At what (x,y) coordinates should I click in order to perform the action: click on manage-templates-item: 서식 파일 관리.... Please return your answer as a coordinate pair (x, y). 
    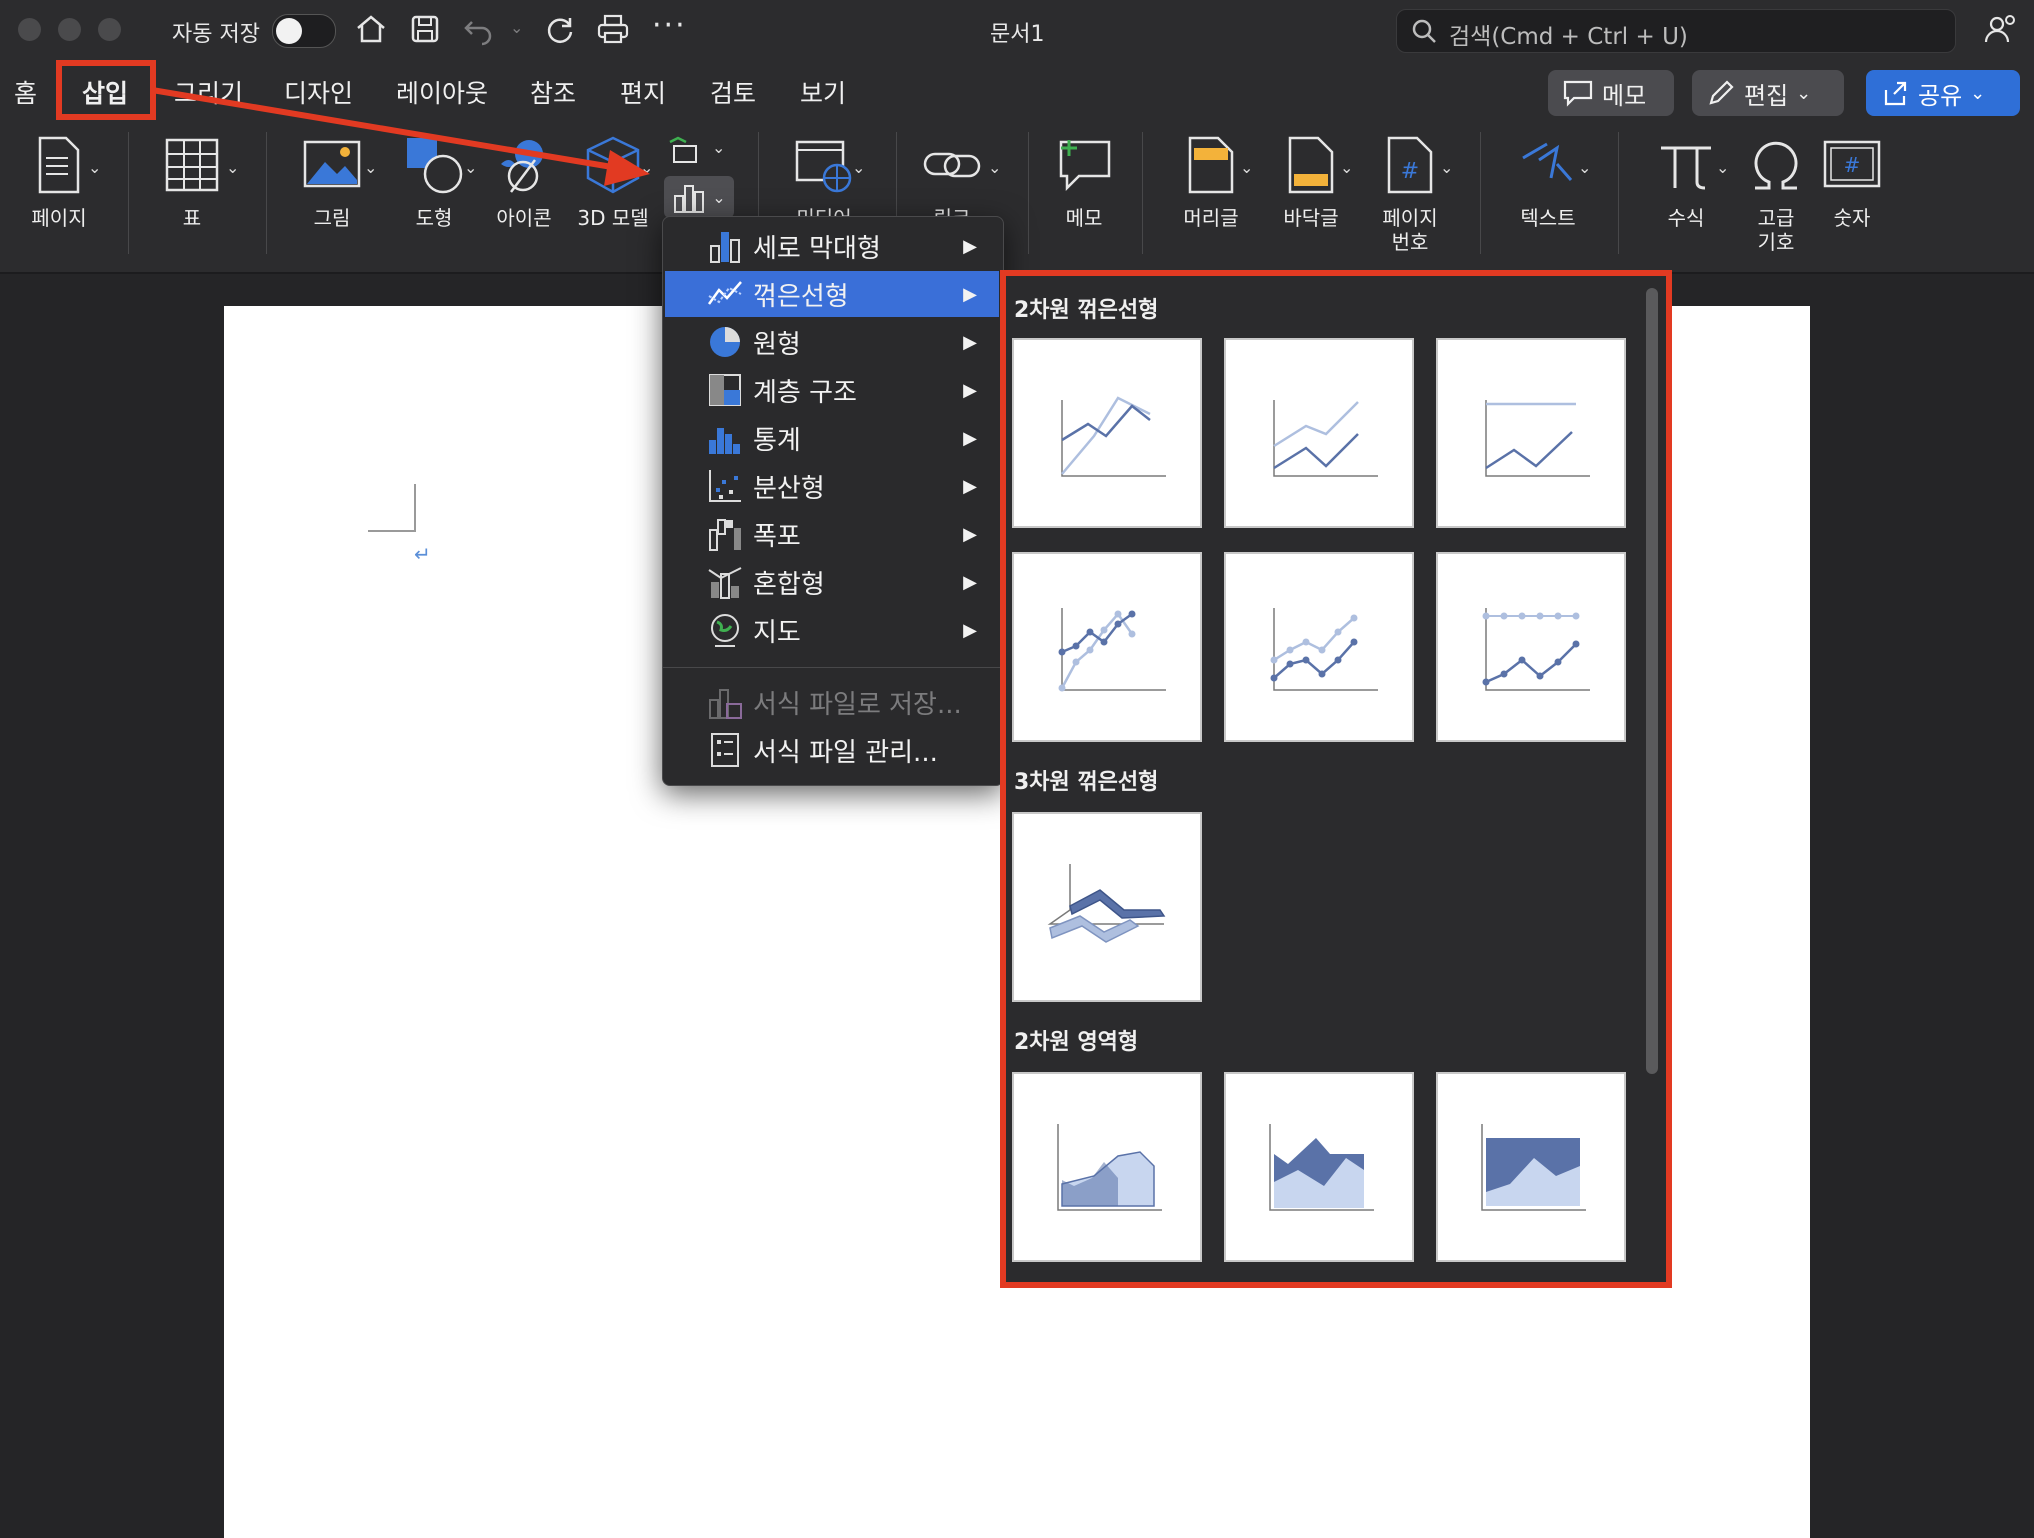
    Looking at the image, I should click on (832, 750).